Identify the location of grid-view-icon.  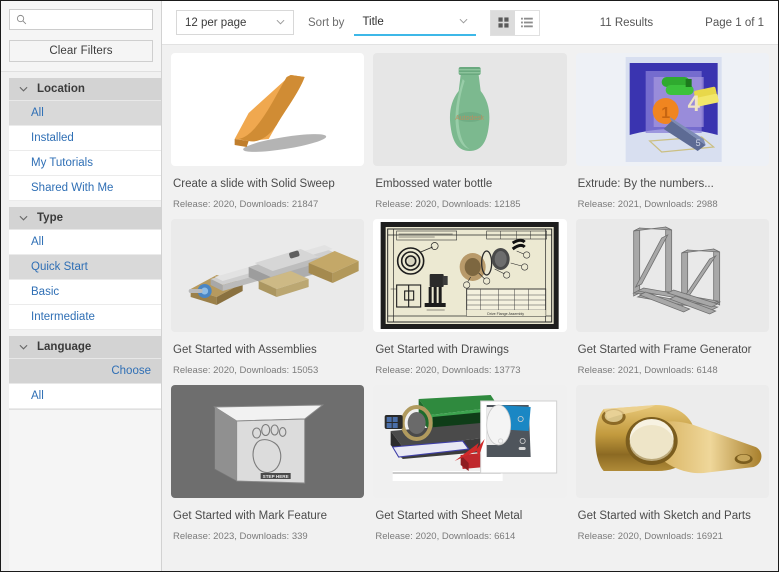
(503, 22).